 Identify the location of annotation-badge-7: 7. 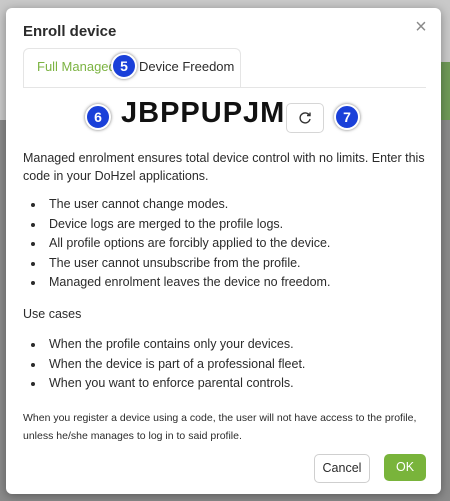
(347, 117).